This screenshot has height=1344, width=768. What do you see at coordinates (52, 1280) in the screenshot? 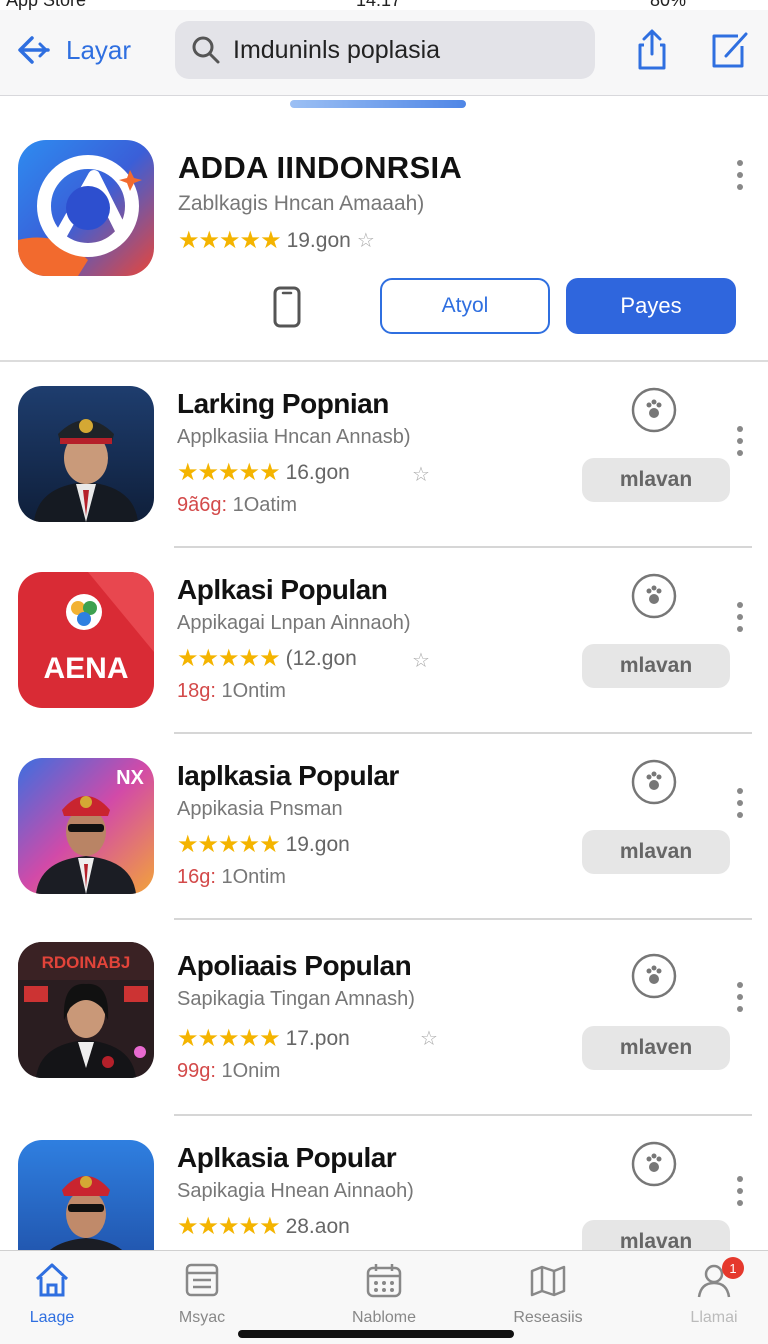
I see `house-icon` at bounding box center [52, 1280].